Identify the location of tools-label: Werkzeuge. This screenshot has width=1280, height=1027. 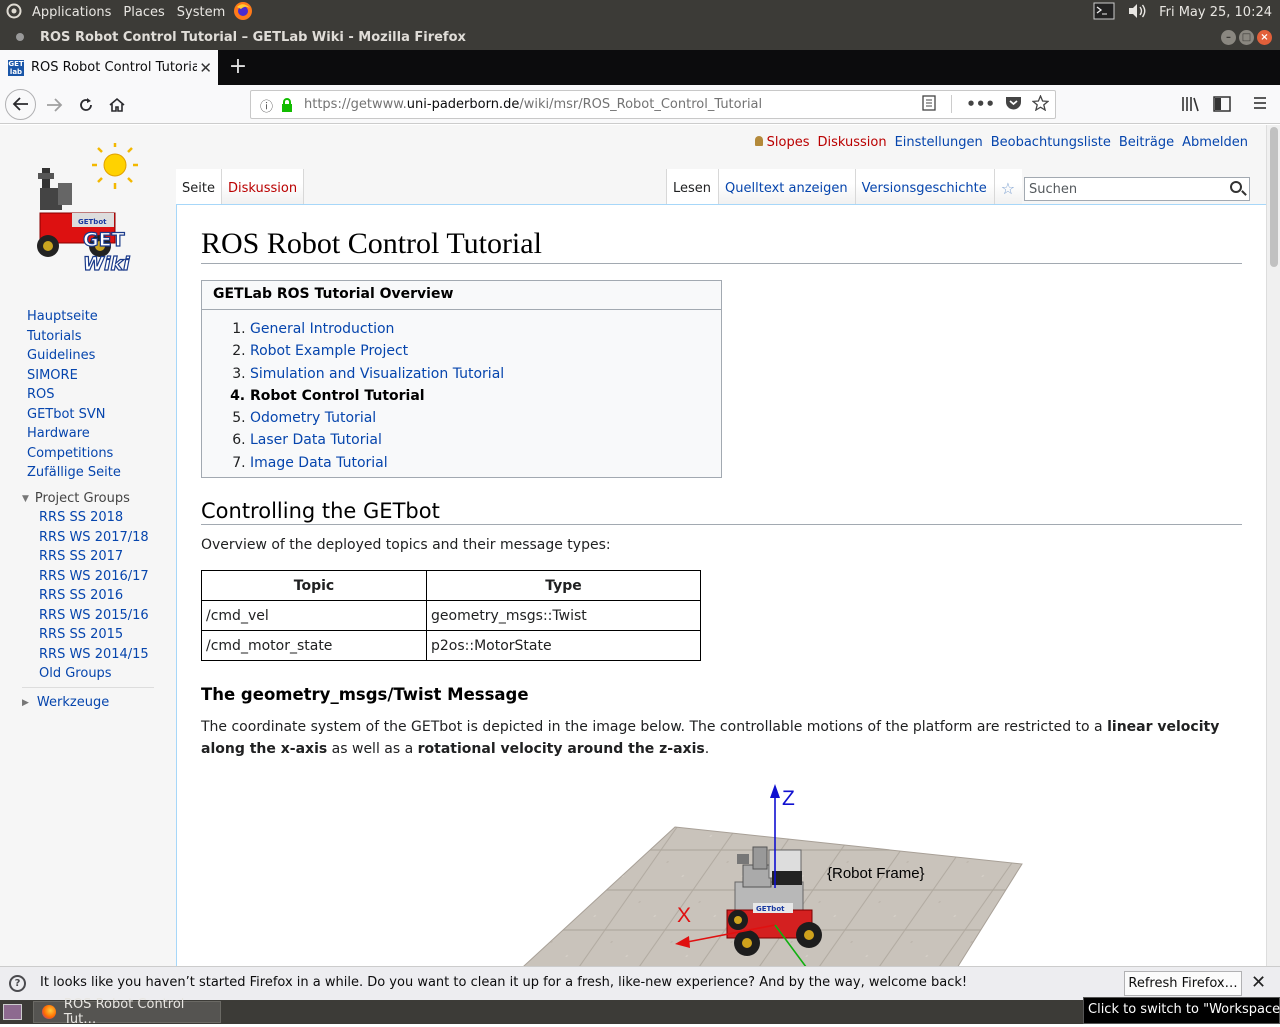
(73, 702).